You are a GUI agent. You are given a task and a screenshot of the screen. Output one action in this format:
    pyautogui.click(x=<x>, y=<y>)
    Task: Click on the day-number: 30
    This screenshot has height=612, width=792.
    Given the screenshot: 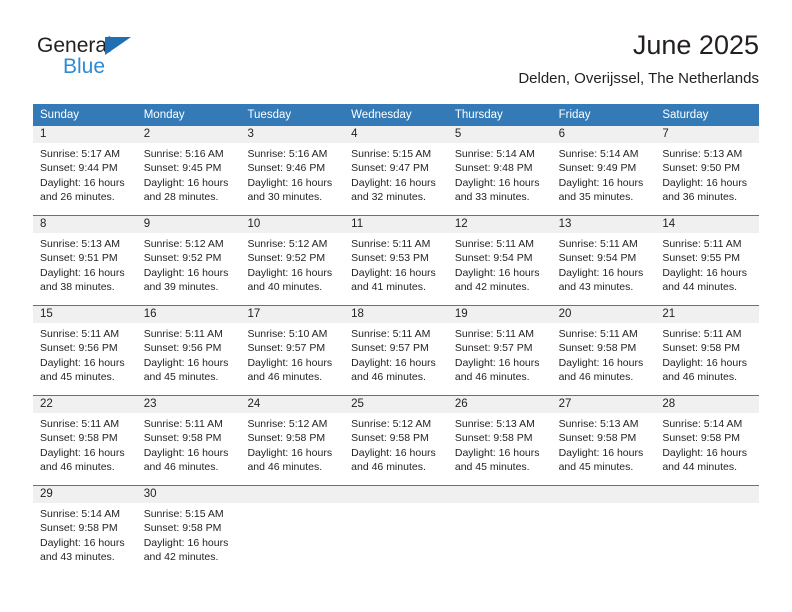 What is the action you would take?
    pyautogui.click(x=188, y=494)
    